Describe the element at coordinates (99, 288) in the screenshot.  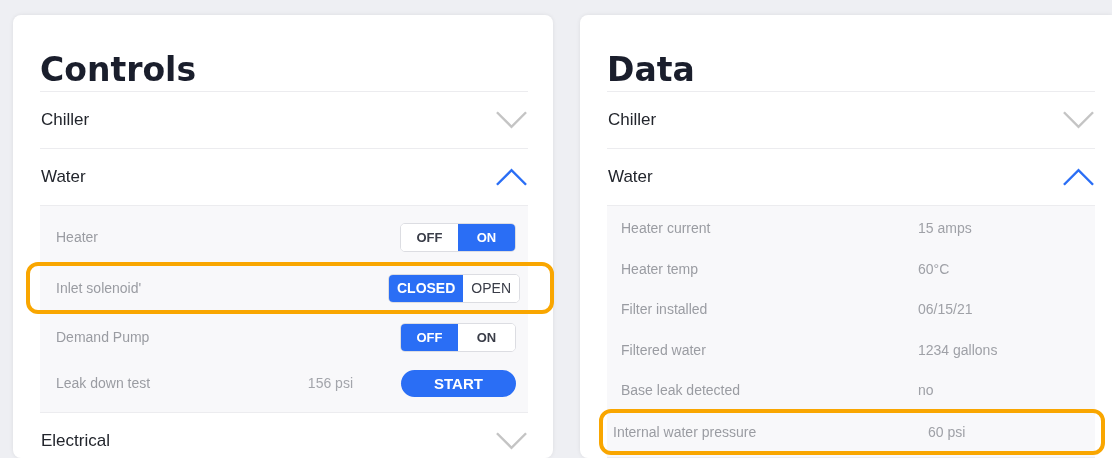
I see `row-label: Inlet solenoid'` at that location.